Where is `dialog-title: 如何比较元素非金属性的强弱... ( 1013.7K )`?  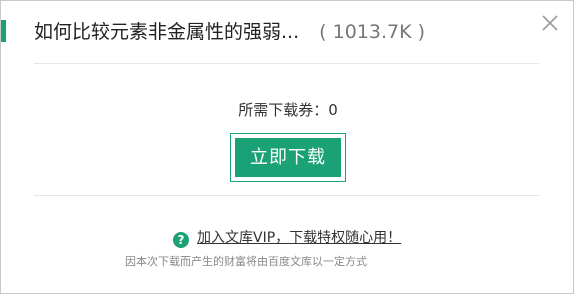
dialog-title: 如何比较元素非金属性的强弱... ( 1013.7K ) is located at coordinates (229, 32).